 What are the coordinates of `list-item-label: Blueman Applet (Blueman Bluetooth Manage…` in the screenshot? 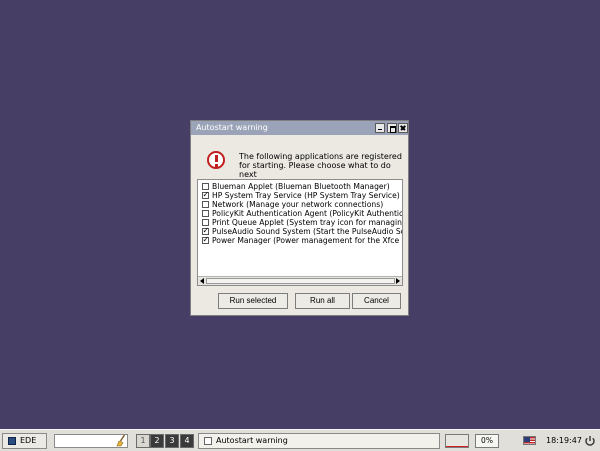 It's located at (301, 186).